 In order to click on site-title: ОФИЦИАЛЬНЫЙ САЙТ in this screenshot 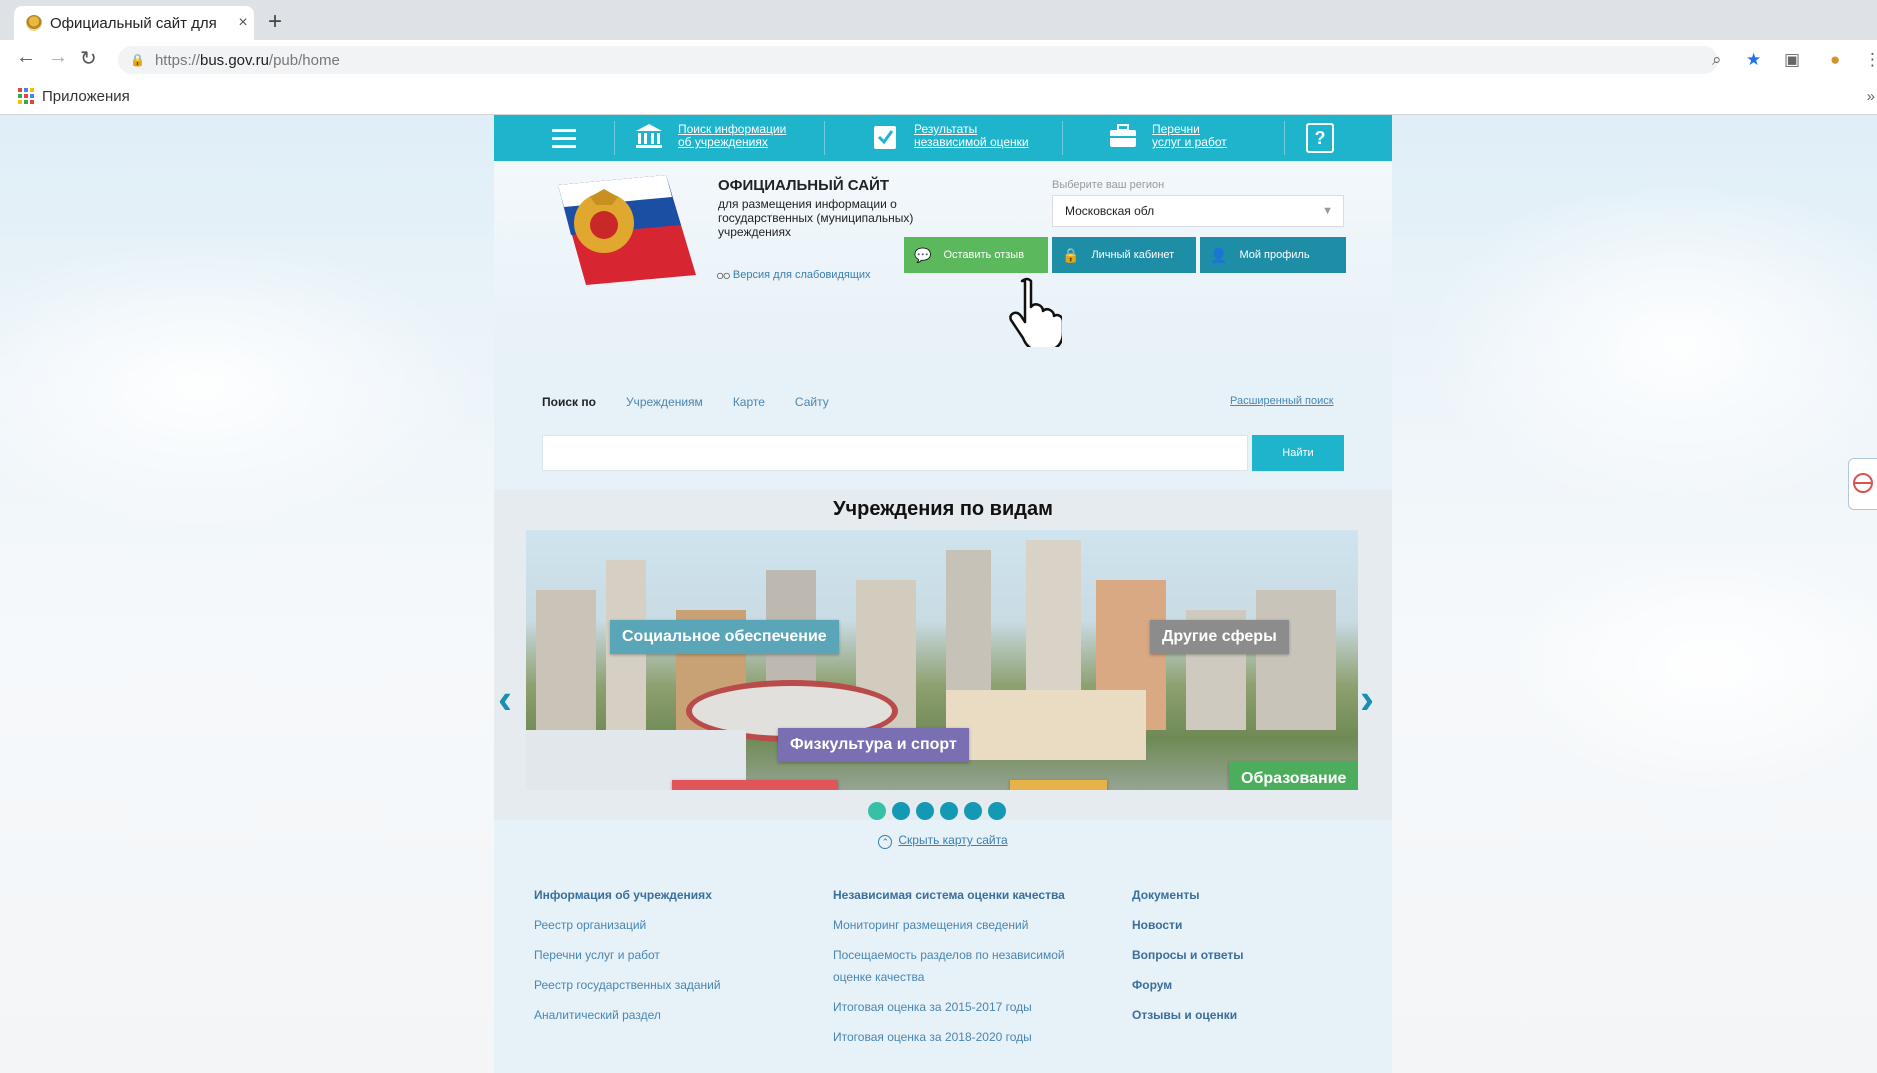, I will do `click(804, 185)`.